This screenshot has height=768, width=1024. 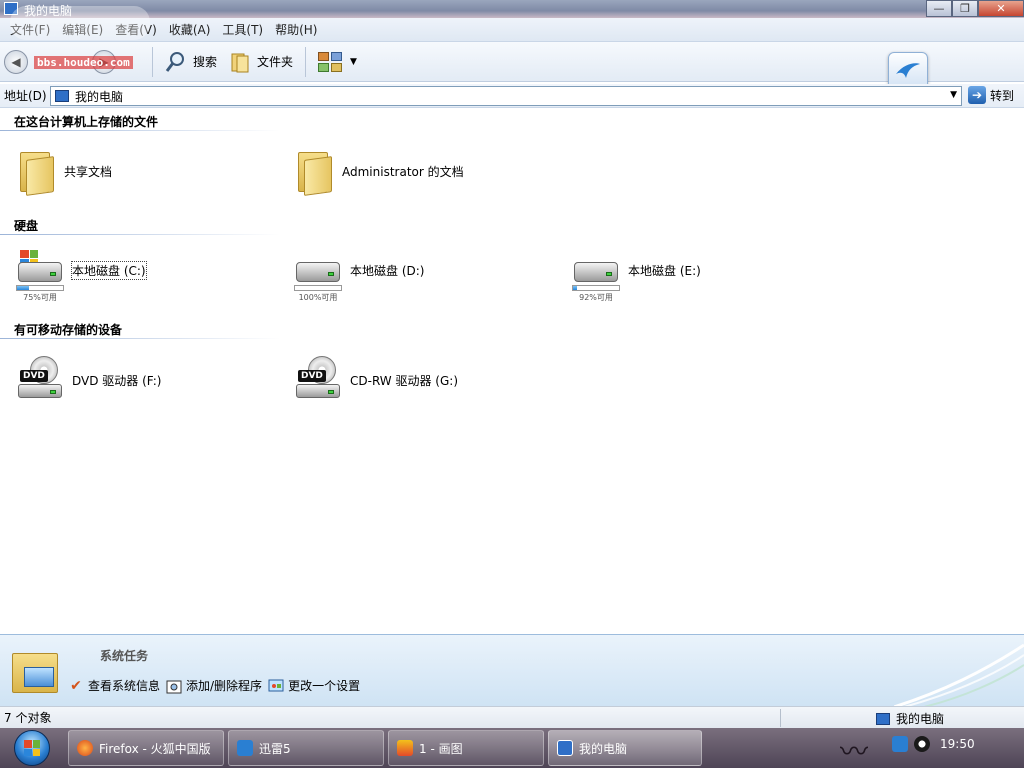 What do you see at coordinates (89, 380) in the screenshot?
I see `drive-f-dvd: DVD DVD 驱动器 (F:)` at bounding box center [89, 380].